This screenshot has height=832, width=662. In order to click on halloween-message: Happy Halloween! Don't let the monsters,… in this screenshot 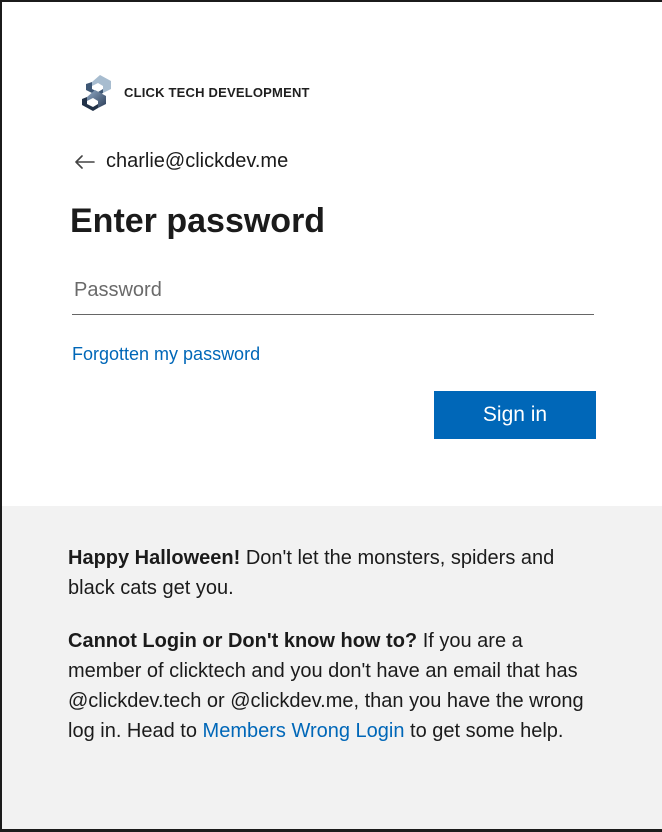, I will do `click(328, 573)`.